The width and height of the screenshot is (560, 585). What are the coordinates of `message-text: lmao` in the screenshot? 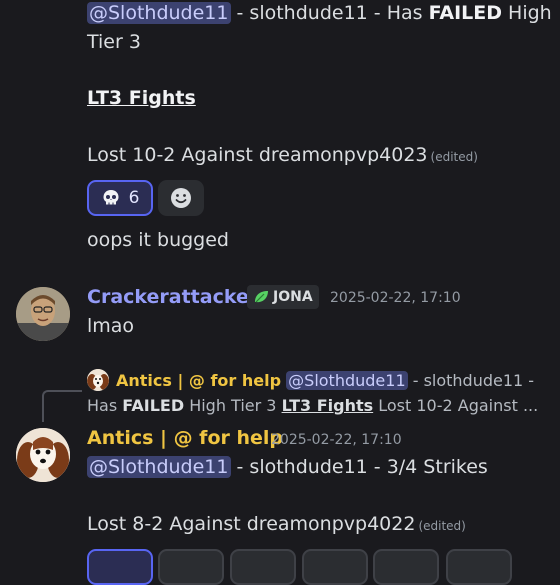 It's located at (111, 326).